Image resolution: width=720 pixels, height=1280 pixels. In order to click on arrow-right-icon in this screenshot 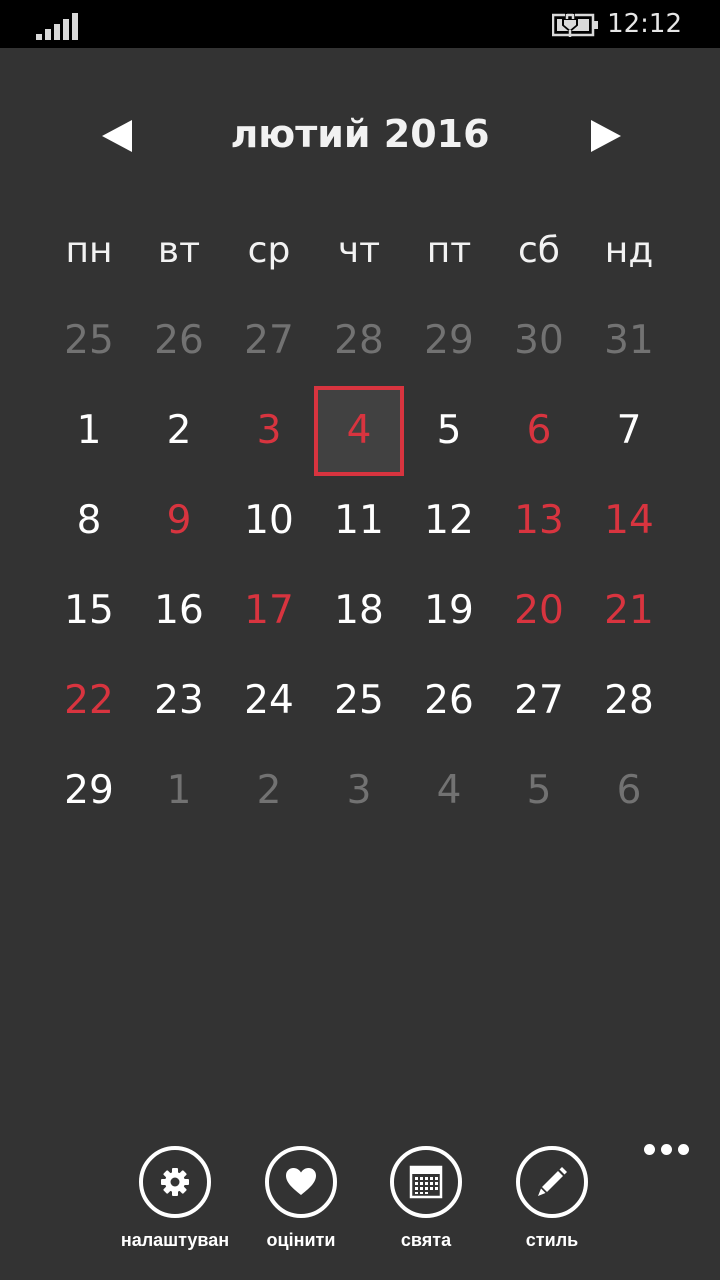, I will do `click(605, 136)`.